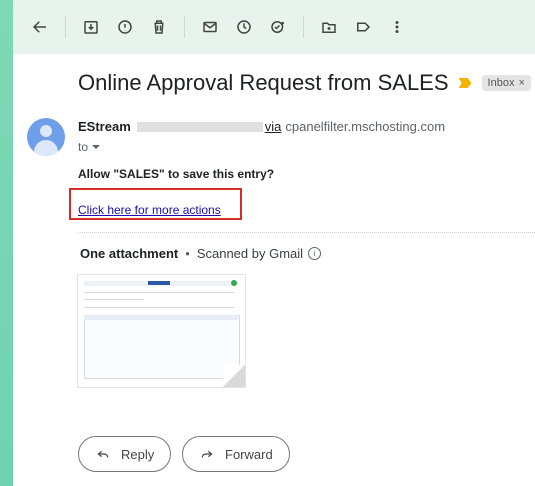 This screenshot has width=535, height=486. I want to click on to-label: to, so click(83, 147).